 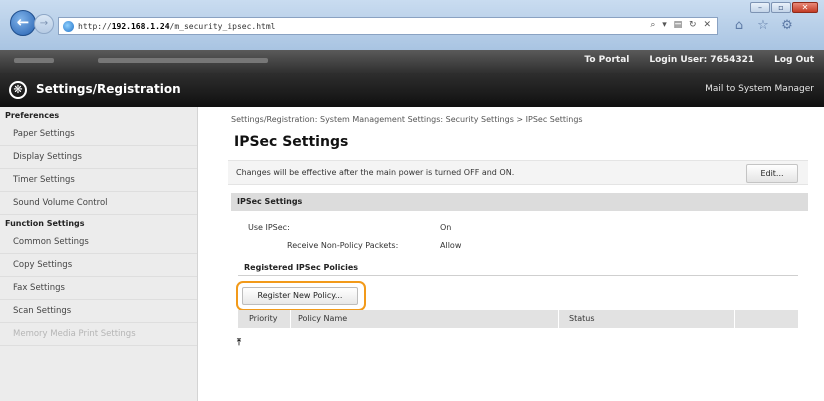 I want to click on sidebar-item-copy-settings: Copy Settings, so click(x=98, y=265).